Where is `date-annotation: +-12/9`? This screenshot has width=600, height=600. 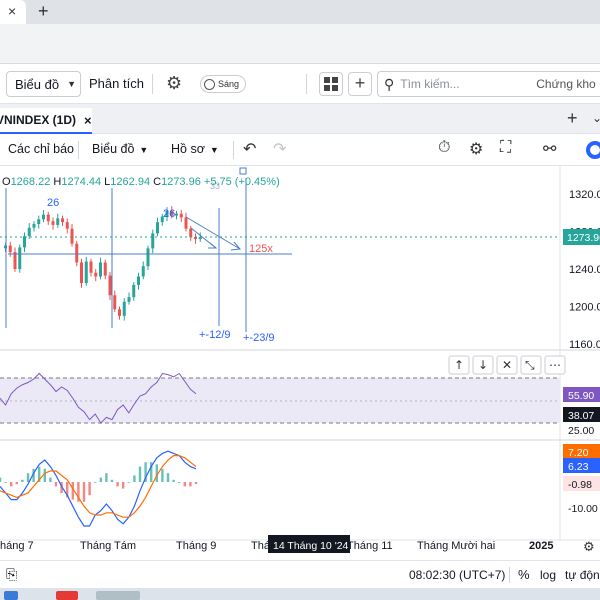 date-annotation: +-12/9 is located at coordinates (215, 335).